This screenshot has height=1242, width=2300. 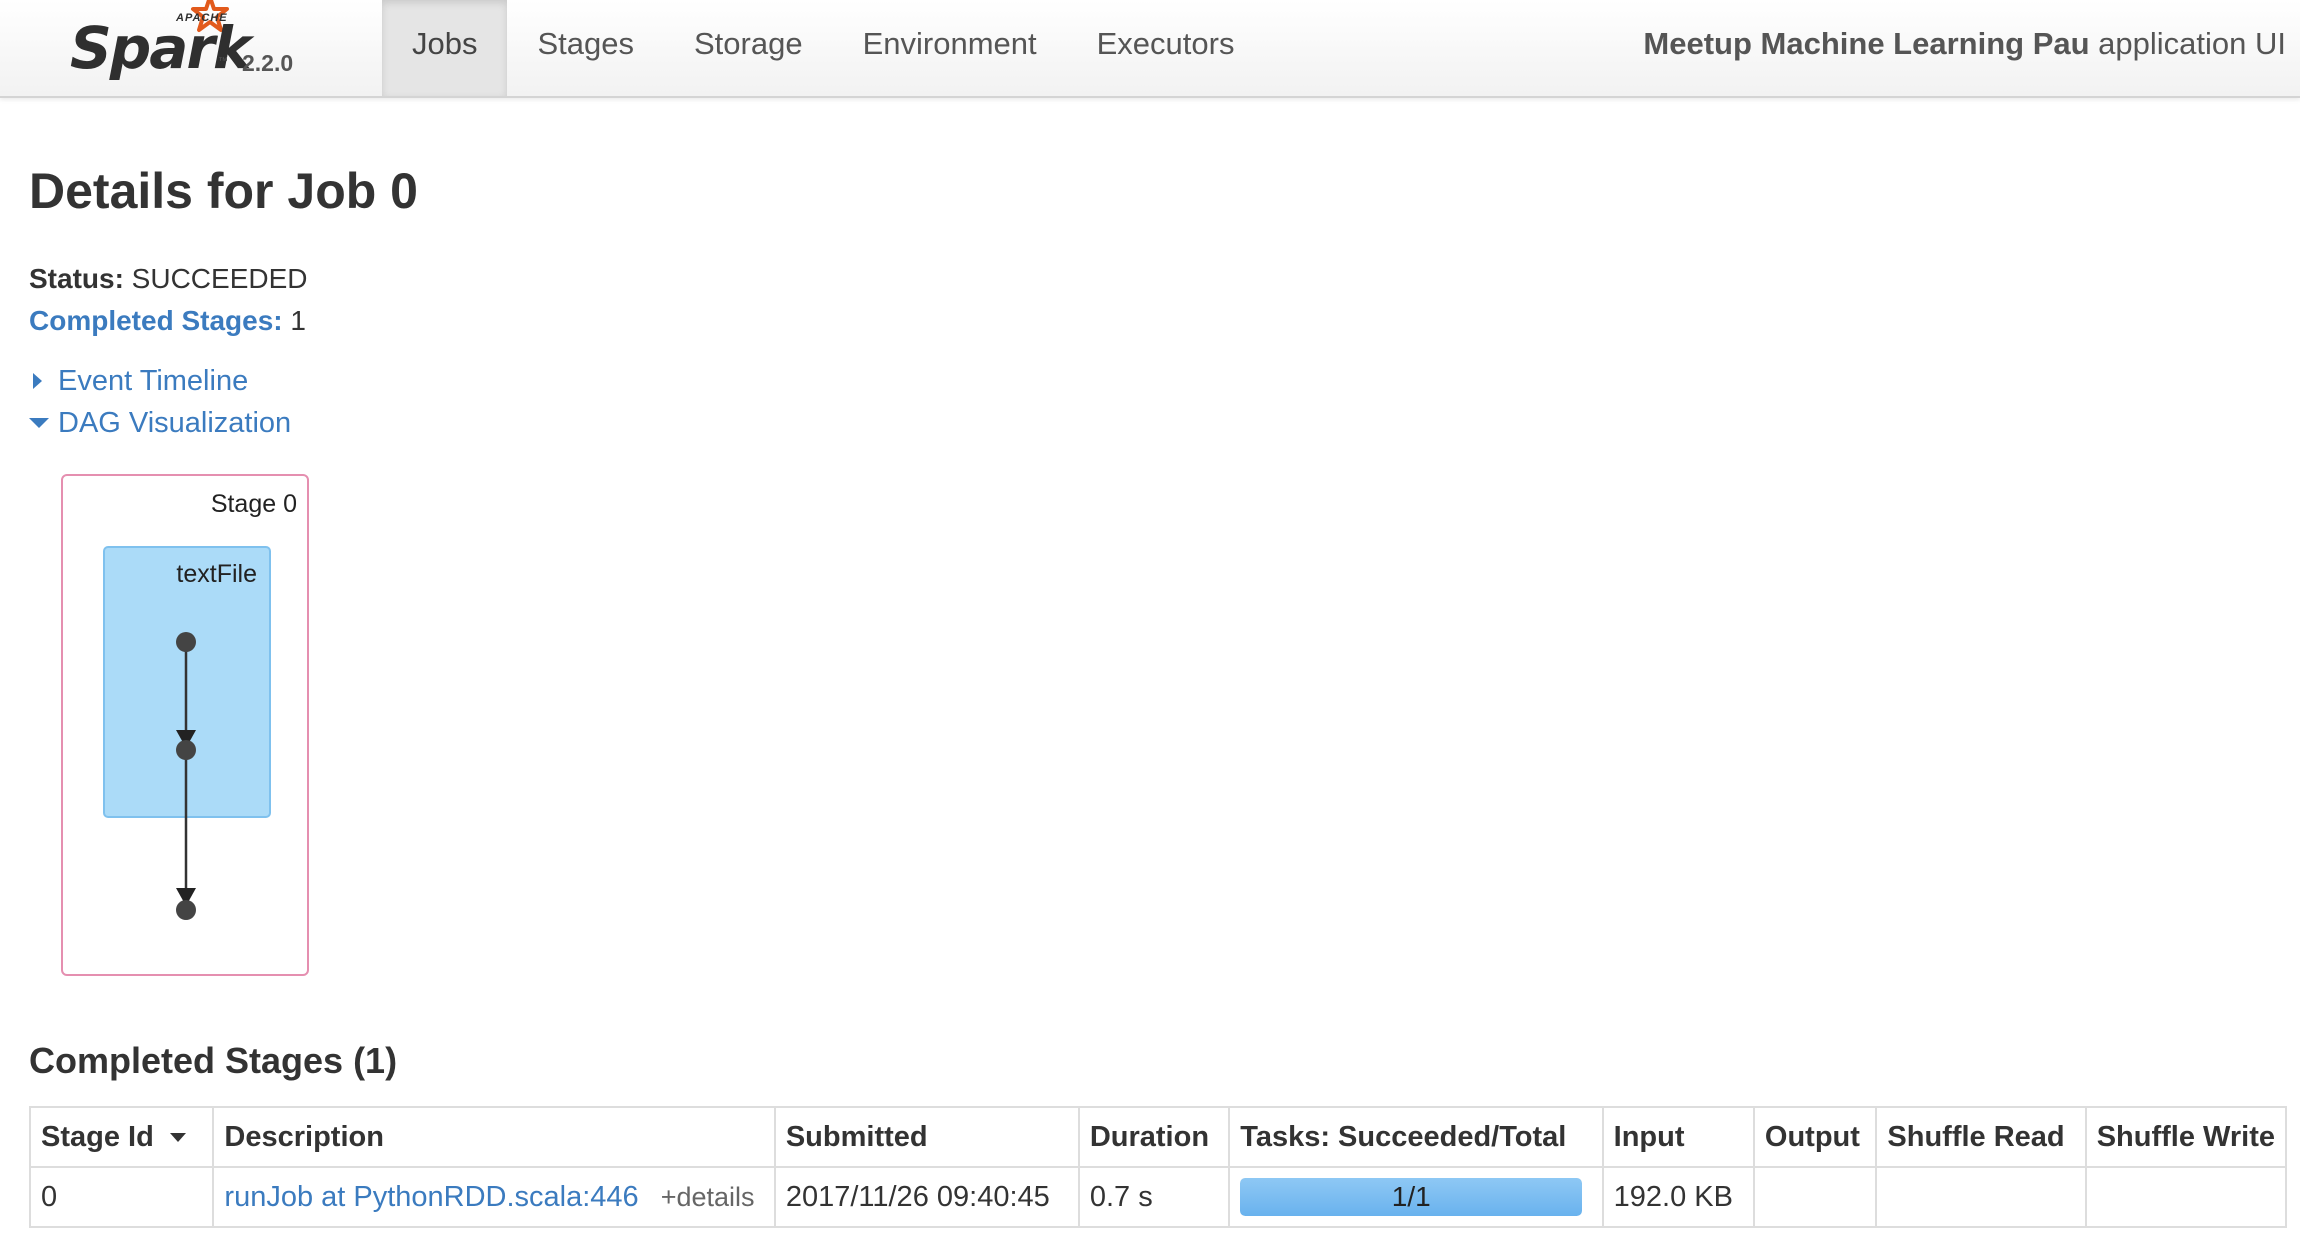 I want to click on spark-logo: APACHE Spark ™ 2.2.0, so click(x=190, y=48).